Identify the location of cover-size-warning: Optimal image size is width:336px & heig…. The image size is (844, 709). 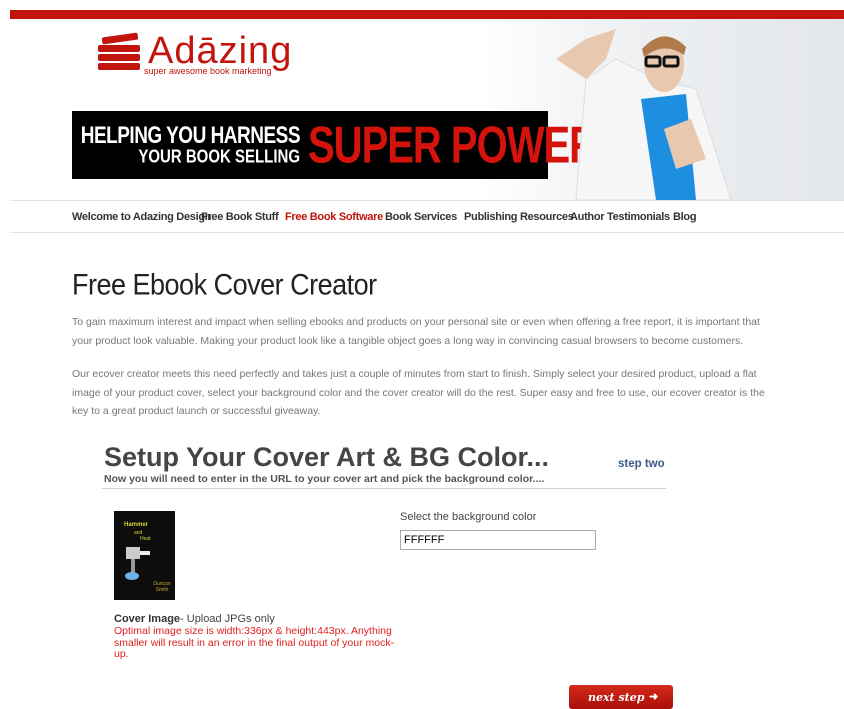
(254, 642).